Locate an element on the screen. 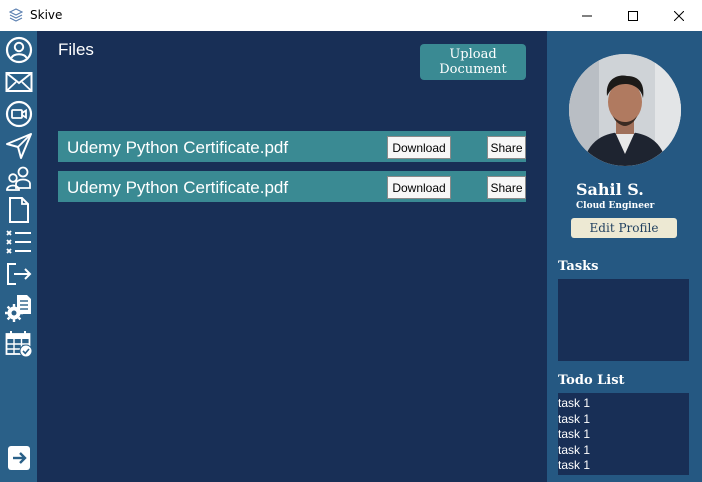  profile-photo is located at coordinates (625, 110).